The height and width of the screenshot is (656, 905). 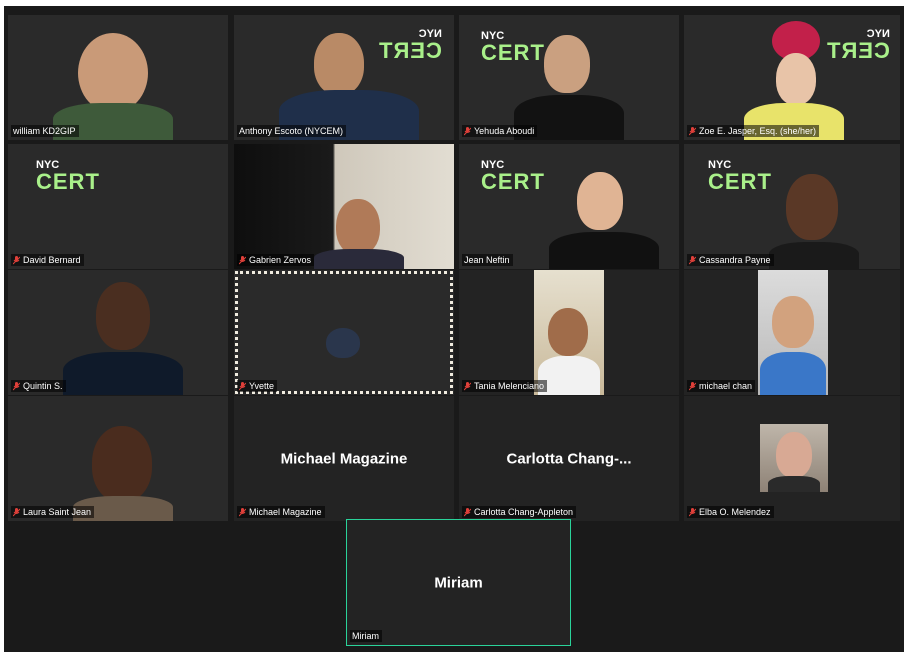 What do you see at coordinates (43, 386) in the screenshot?
I see `participant-name: Quintin S.` at bounding box center [43, 386].